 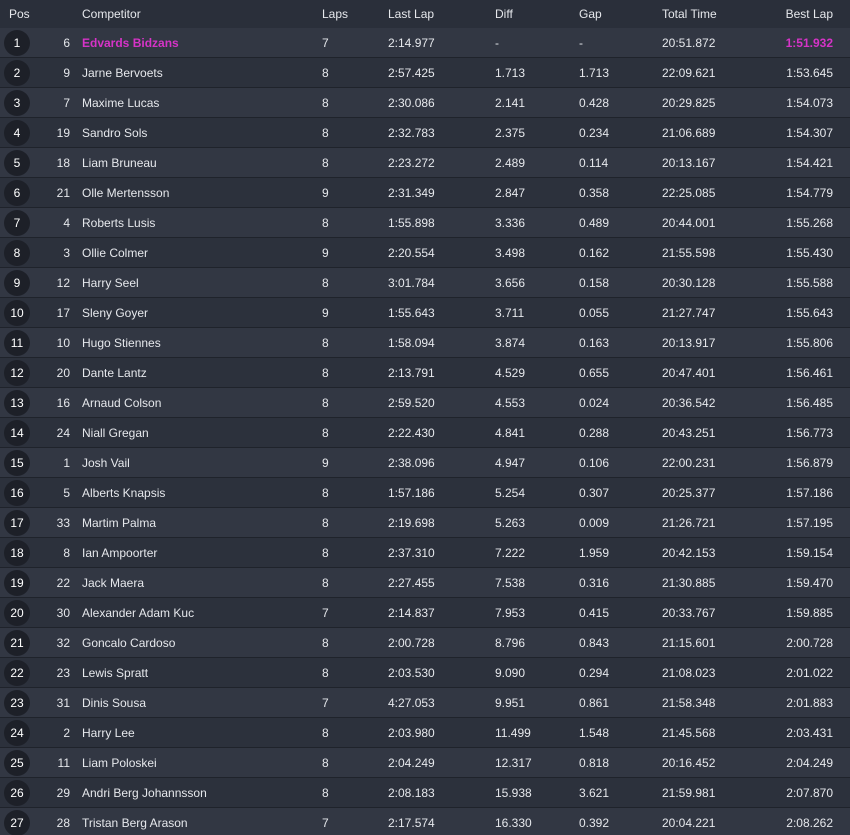 I want to click on gap-value: 0.818, so click(x=594, y=763).